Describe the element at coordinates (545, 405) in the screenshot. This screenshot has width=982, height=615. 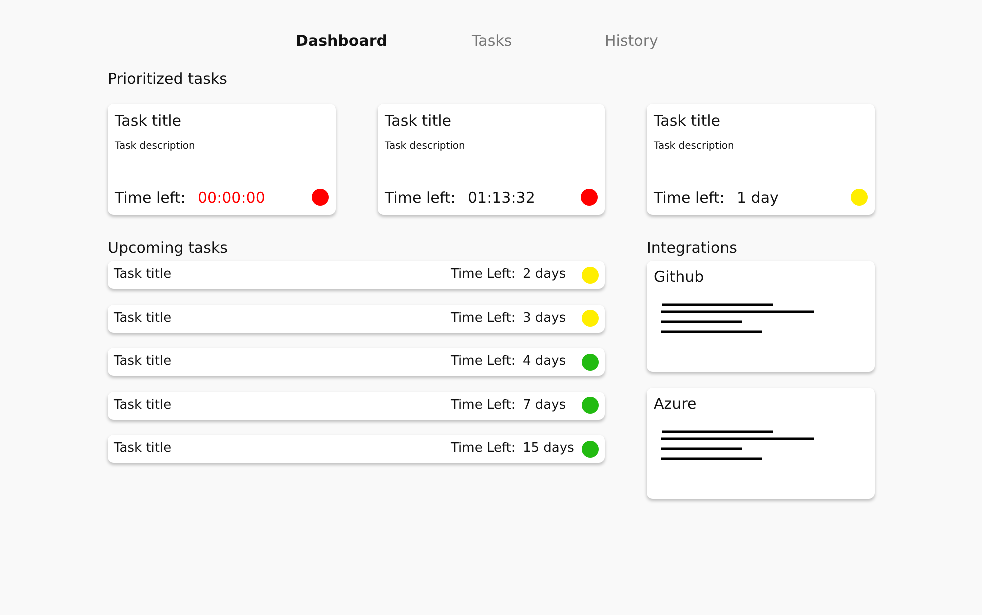
I see `time-value: 7 days` at that location.